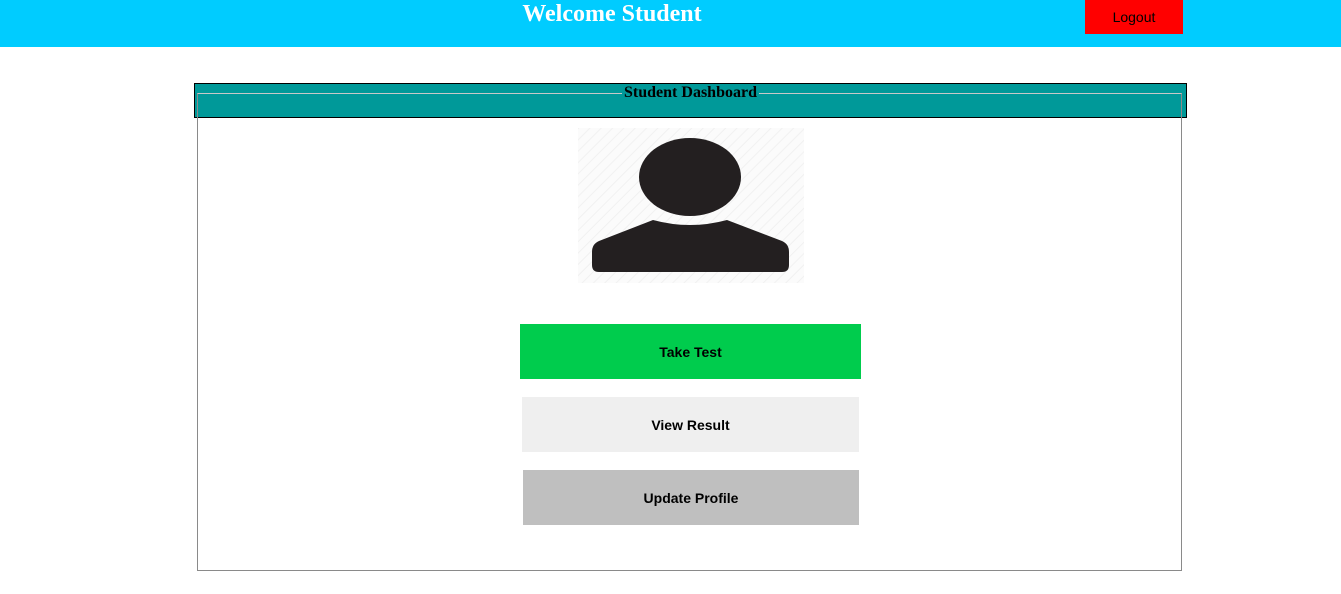 This screenshot has height=594, width=1341. Describe the element at coordinates (612, 14) in the screenshot. I see `welcome-title: Welcome Student` at that location.